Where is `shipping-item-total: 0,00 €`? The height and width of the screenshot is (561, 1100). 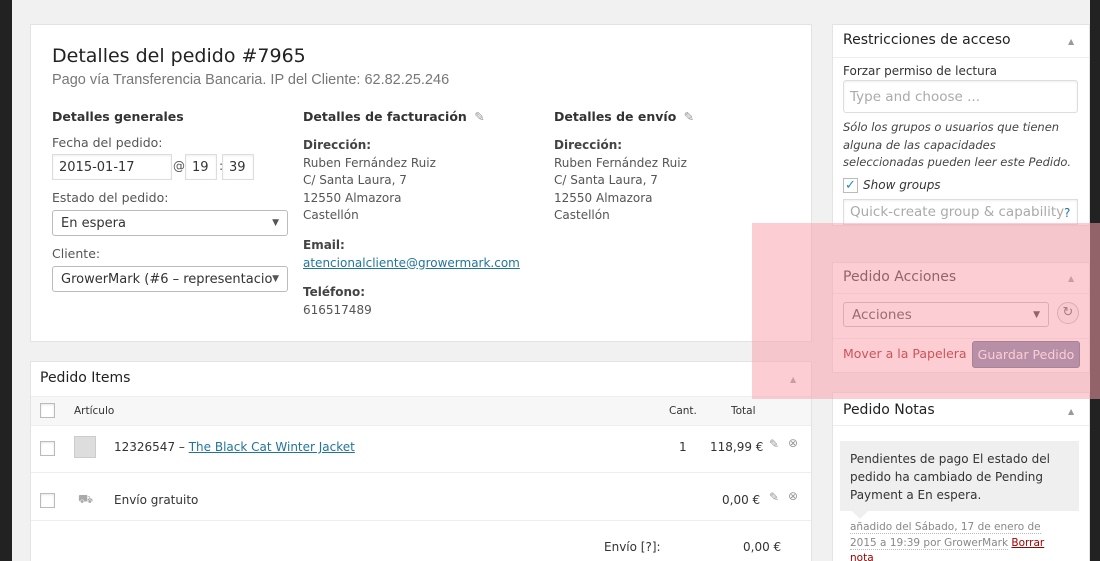 shipping-item-total: 0,00 € is located at coordinates (741, 500).